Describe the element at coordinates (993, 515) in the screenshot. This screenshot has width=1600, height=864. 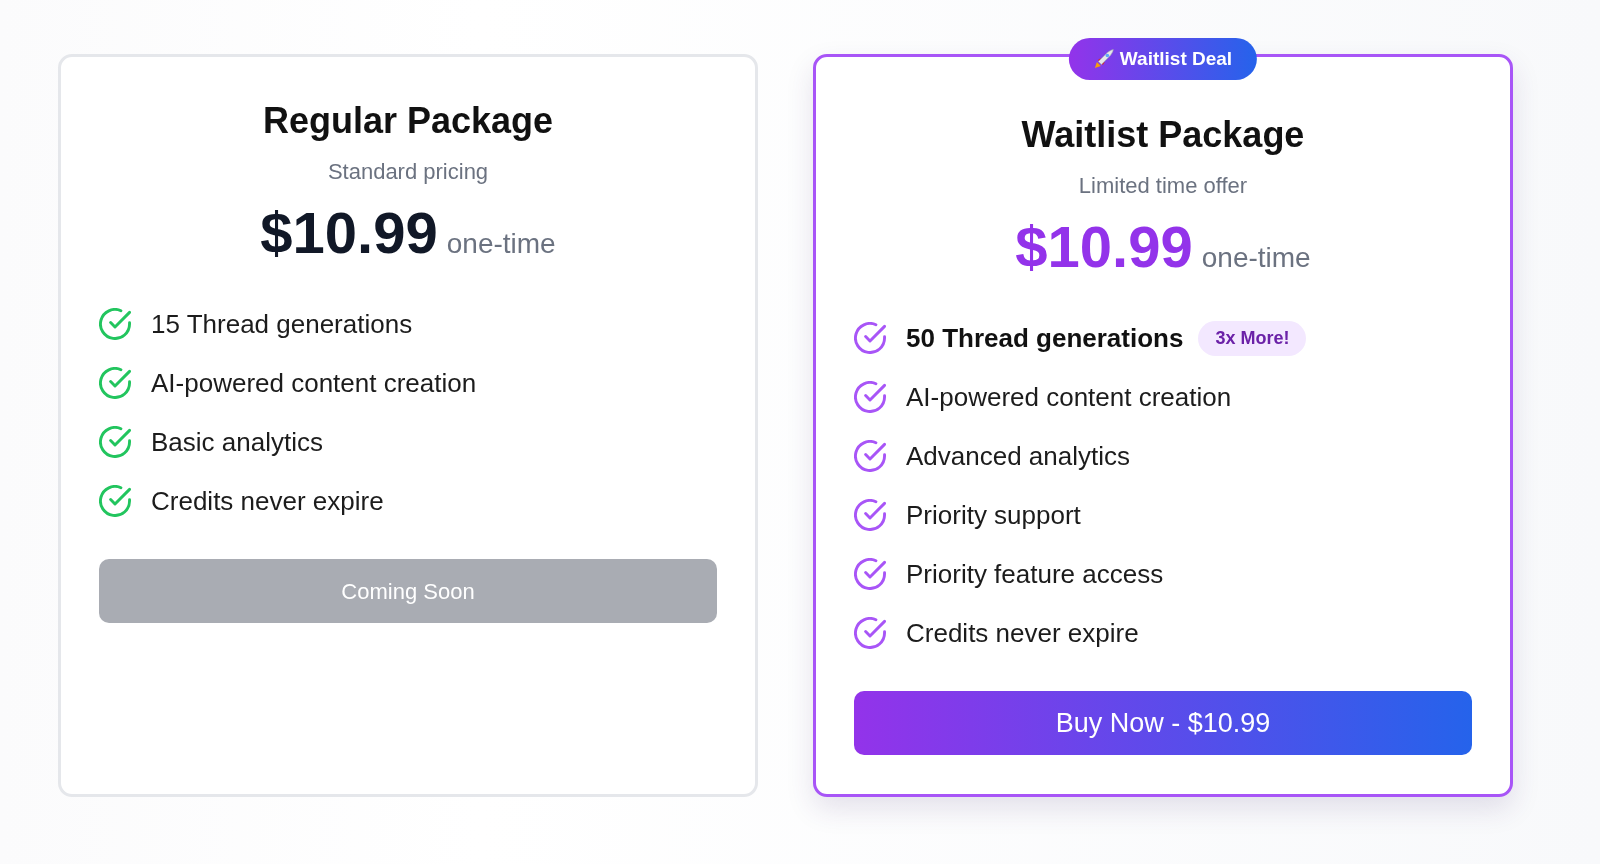
I see `feature-text: Priority support` at that location.